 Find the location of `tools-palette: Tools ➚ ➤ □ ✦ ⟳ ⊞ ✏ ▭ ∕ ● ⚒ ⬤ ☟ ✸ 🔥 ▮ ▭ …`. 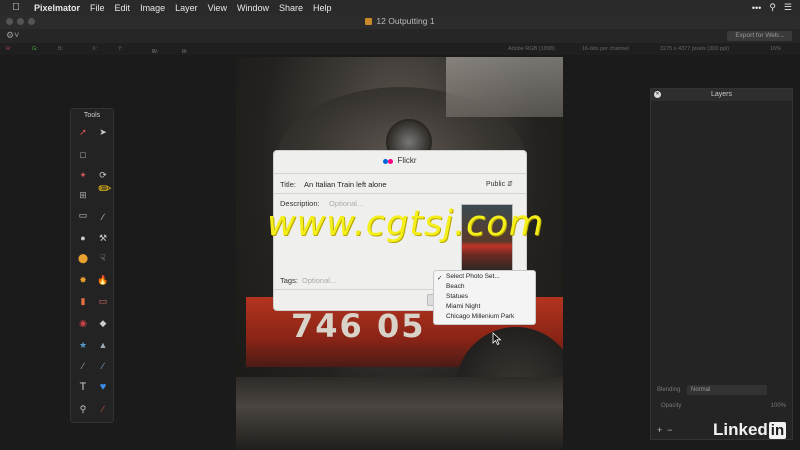

tools-palette: Tools ➚ ➤ □ ✦ ⟳ ⊞ ✏ ▭ ∕ ● ⚒ ⬤ ☟ ✸ 🔥 ▮ ▭ … is located at coordinates (92, 265).